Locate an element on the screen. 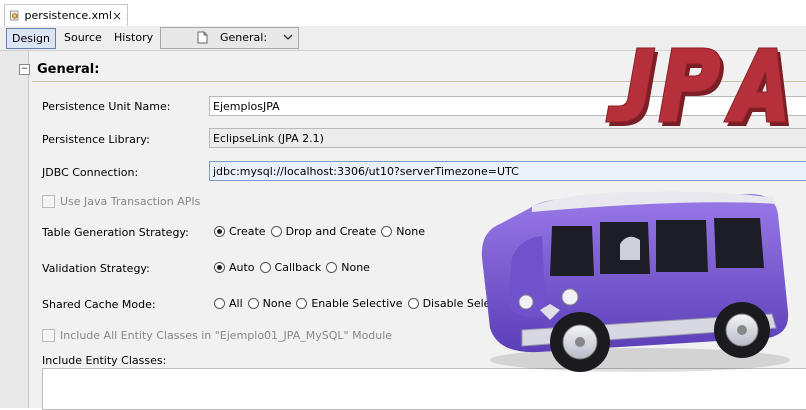 The width and height of the screenshot is (806, 410). use-jta-checkbox-row: Use Java Transaction APIs is located at coordinates (121, 201).